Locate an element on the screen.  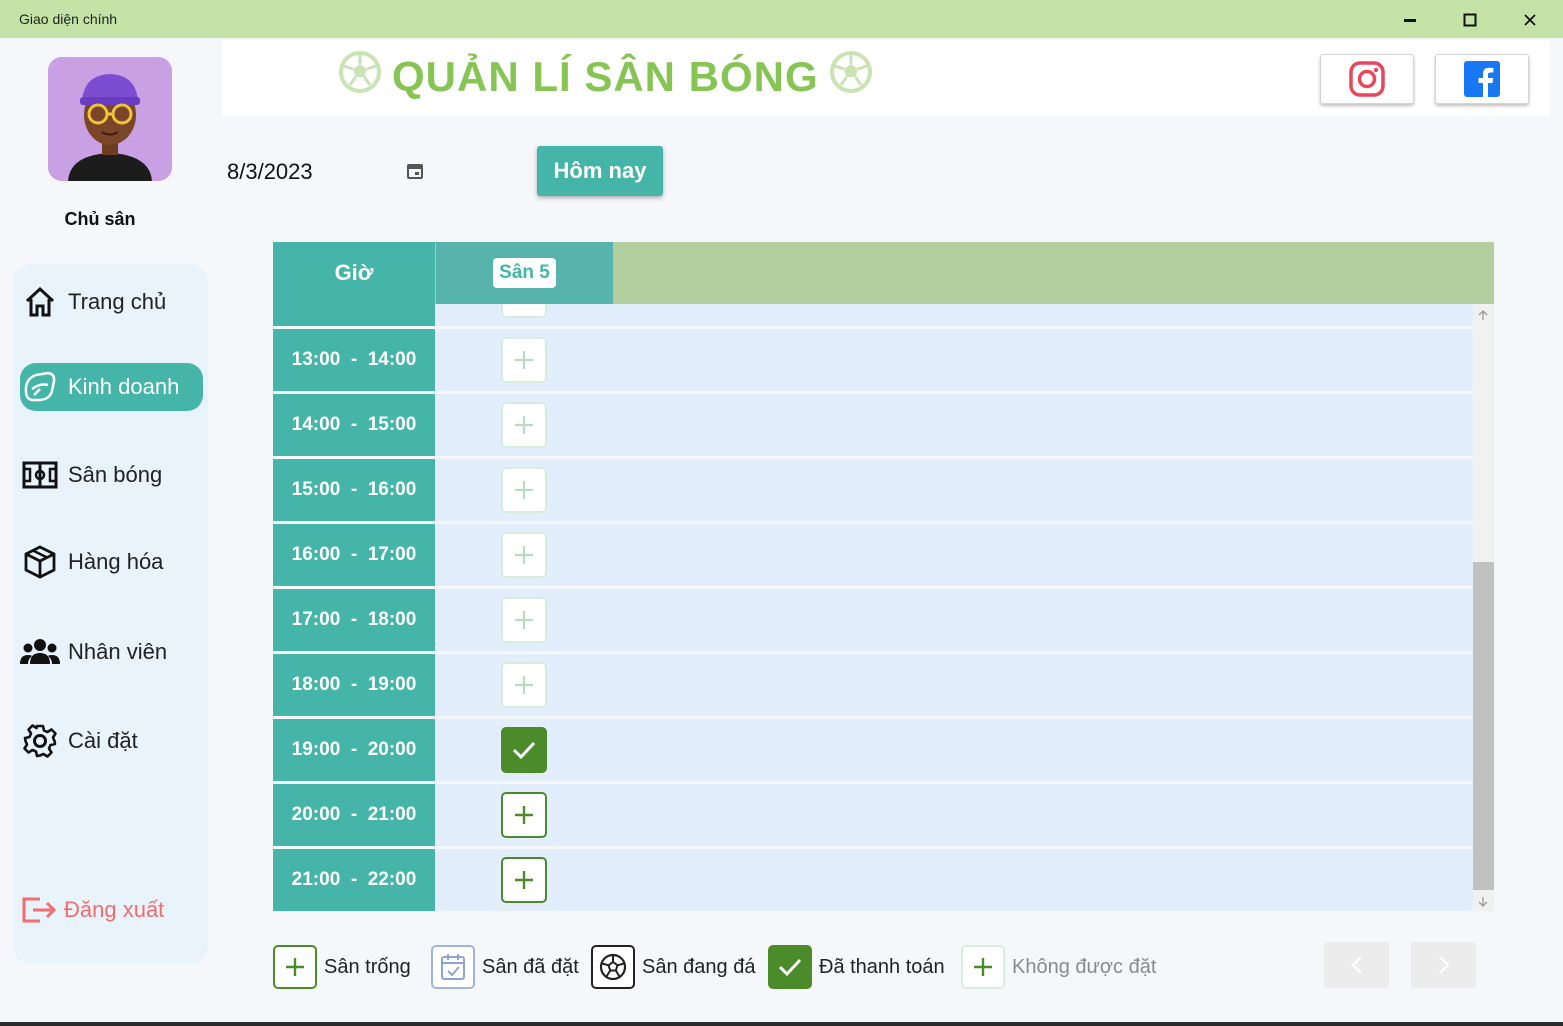
legend-label: Không được đặt is located at coordinates (1084, 966).